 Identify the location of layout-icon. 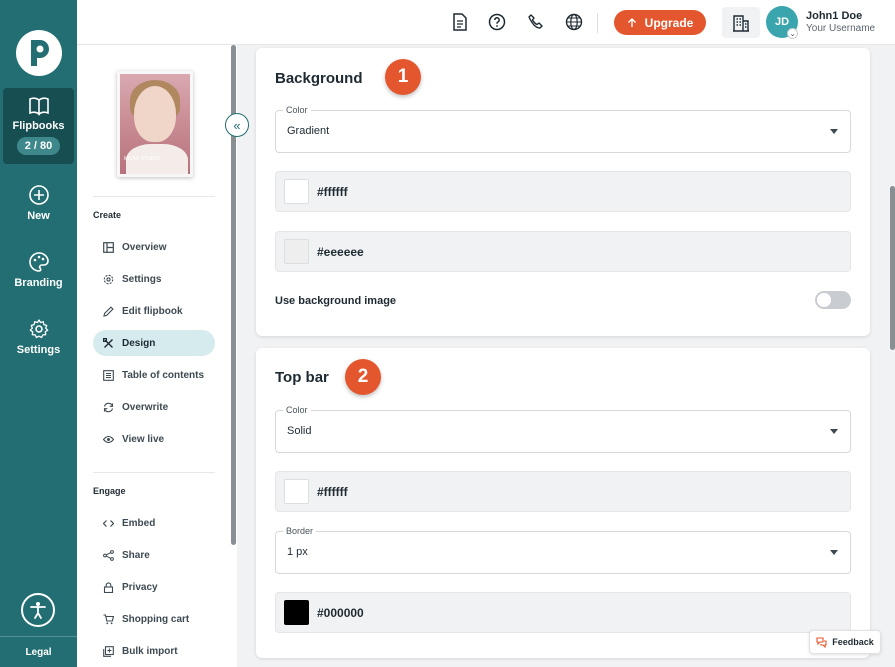
(108, 247).